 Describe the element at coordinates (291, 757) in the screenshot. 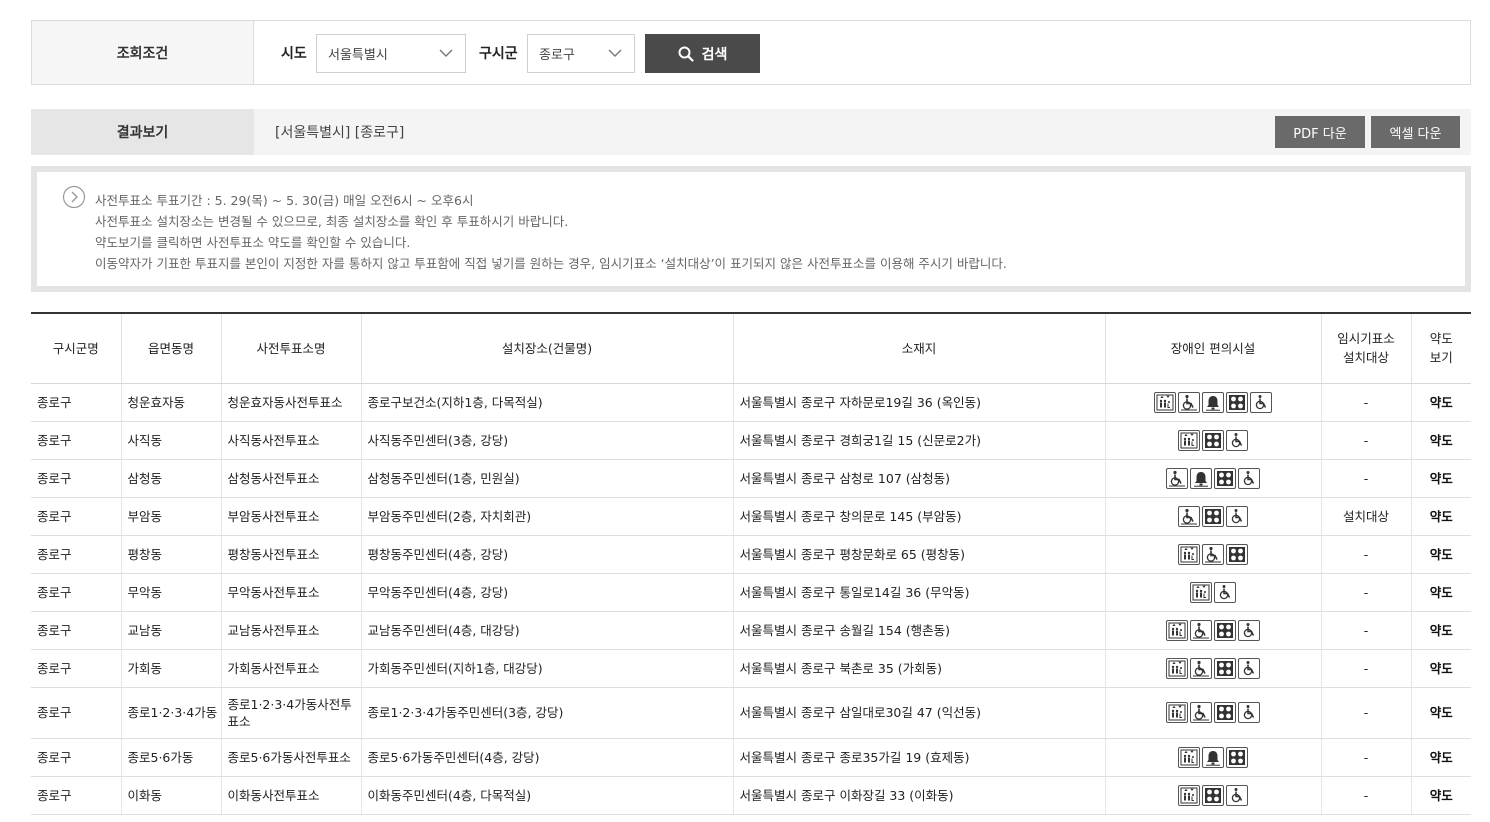

I see `cell-station: 종로5·6가동사전투표소` at that location.